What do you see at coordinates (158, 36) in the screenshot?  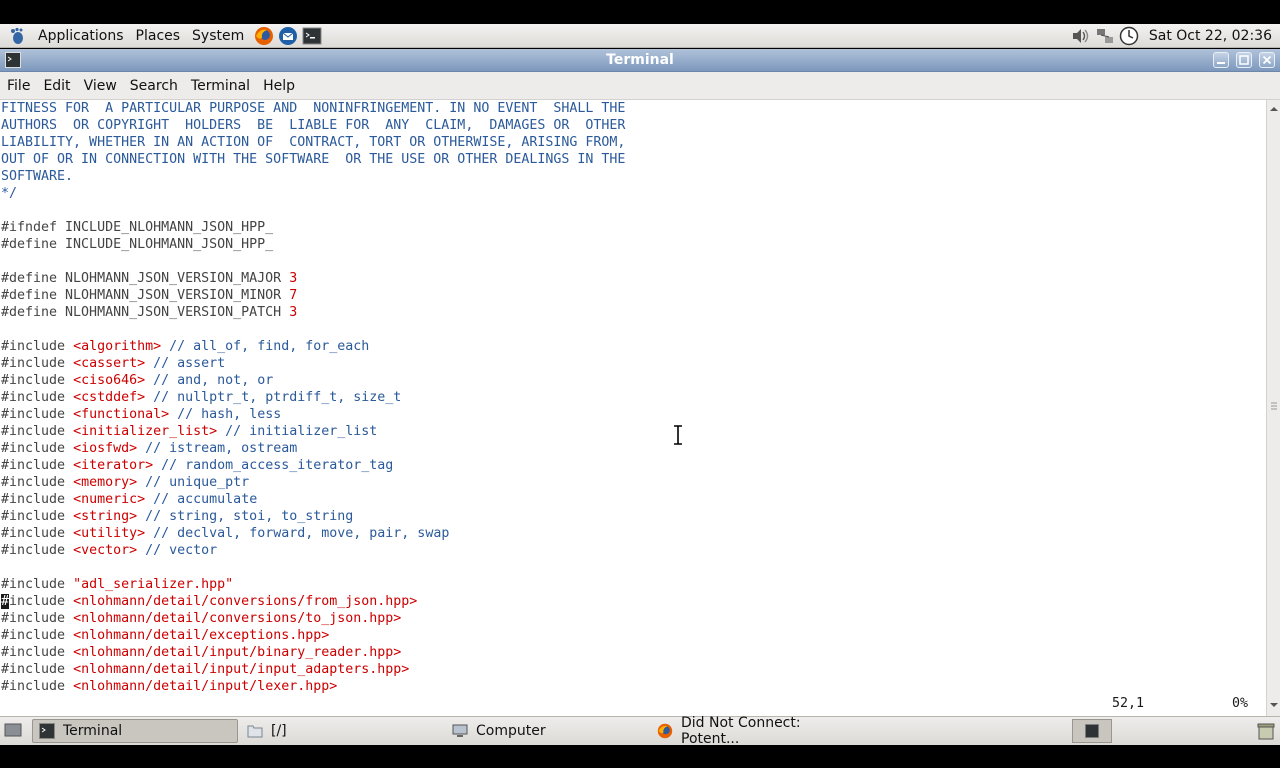 I see `places-menu: Places` at bounding box center [158, 36].